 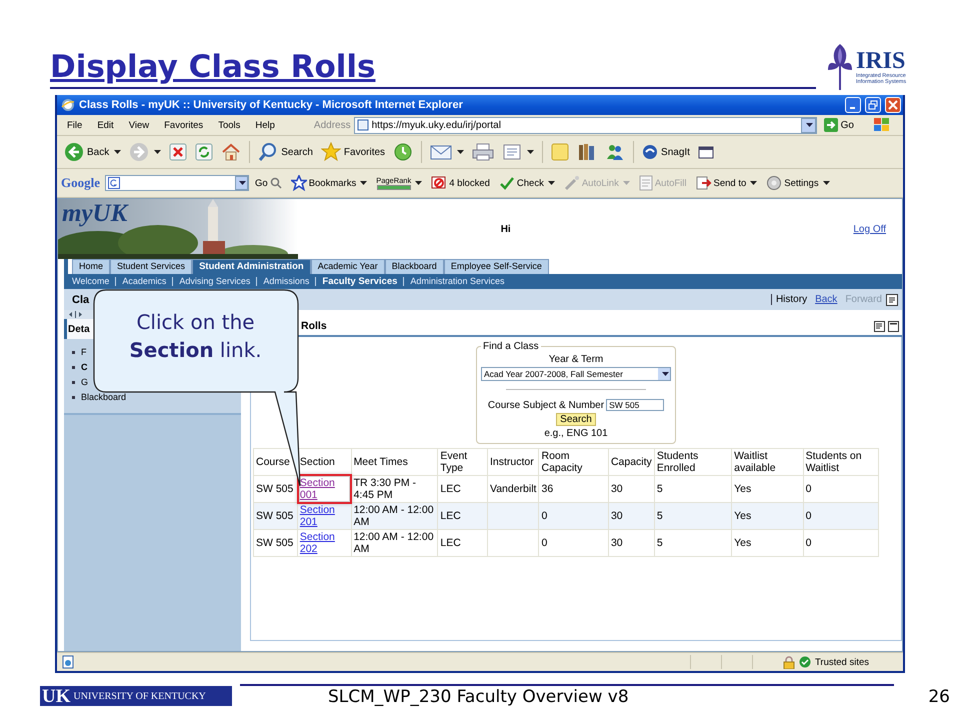 What do you see at coordinates (231, 152) in the screenshot?
I see `home-icon` at bounding box center [231, 152].